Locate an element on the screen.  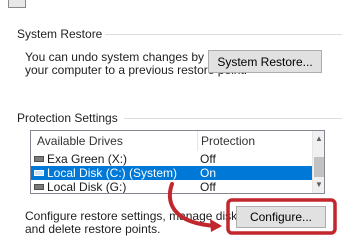
annotation-arrow-head is located at coordinates (216, 225).